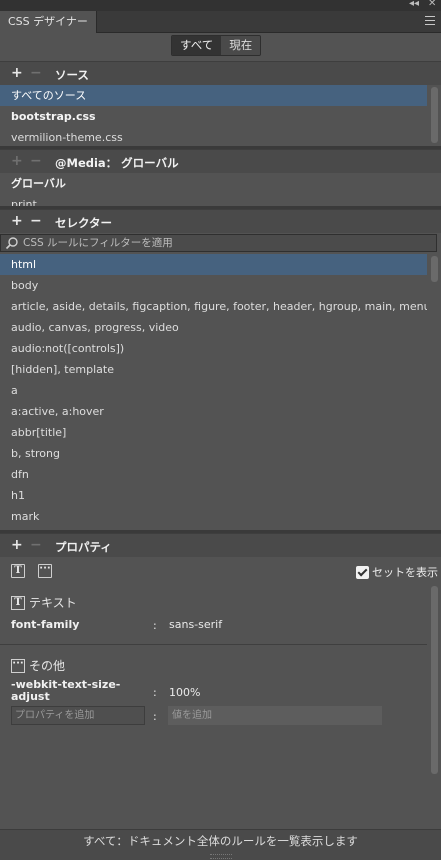  What do you see at coordinates (405, 572) in the screenshot?
I see `show-set-label: セットを表示` at bounding box center [405, 572].